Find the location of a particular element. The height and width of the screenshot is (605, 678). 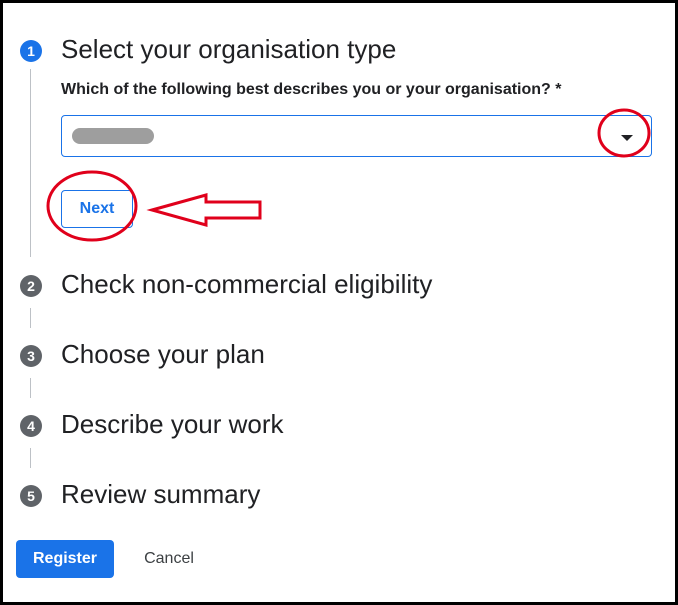

next-button: Next is located at coordinates (97, 209).